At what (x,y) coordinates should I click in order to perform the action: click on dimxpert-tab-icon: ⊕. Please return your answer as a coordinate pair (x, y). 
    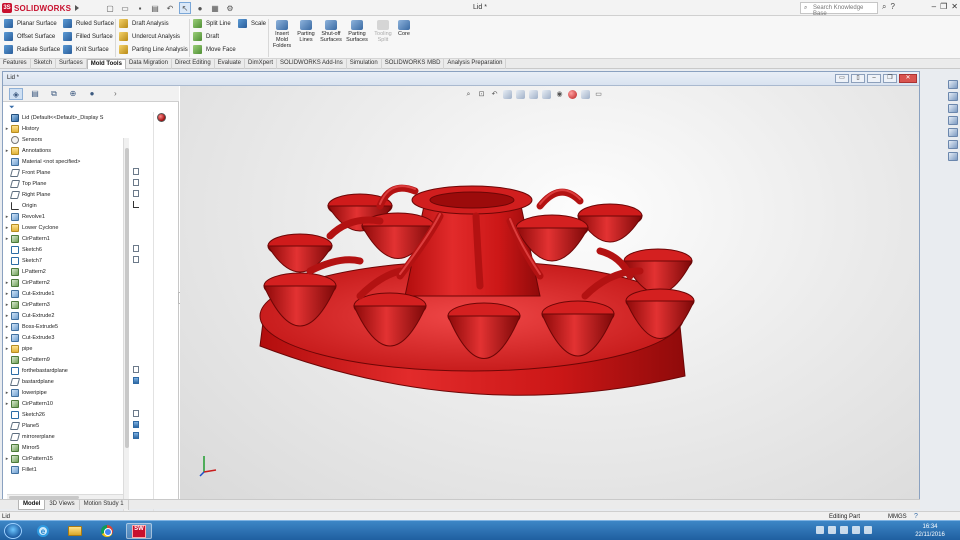
    Looking at the image, I should click on (73, 94).